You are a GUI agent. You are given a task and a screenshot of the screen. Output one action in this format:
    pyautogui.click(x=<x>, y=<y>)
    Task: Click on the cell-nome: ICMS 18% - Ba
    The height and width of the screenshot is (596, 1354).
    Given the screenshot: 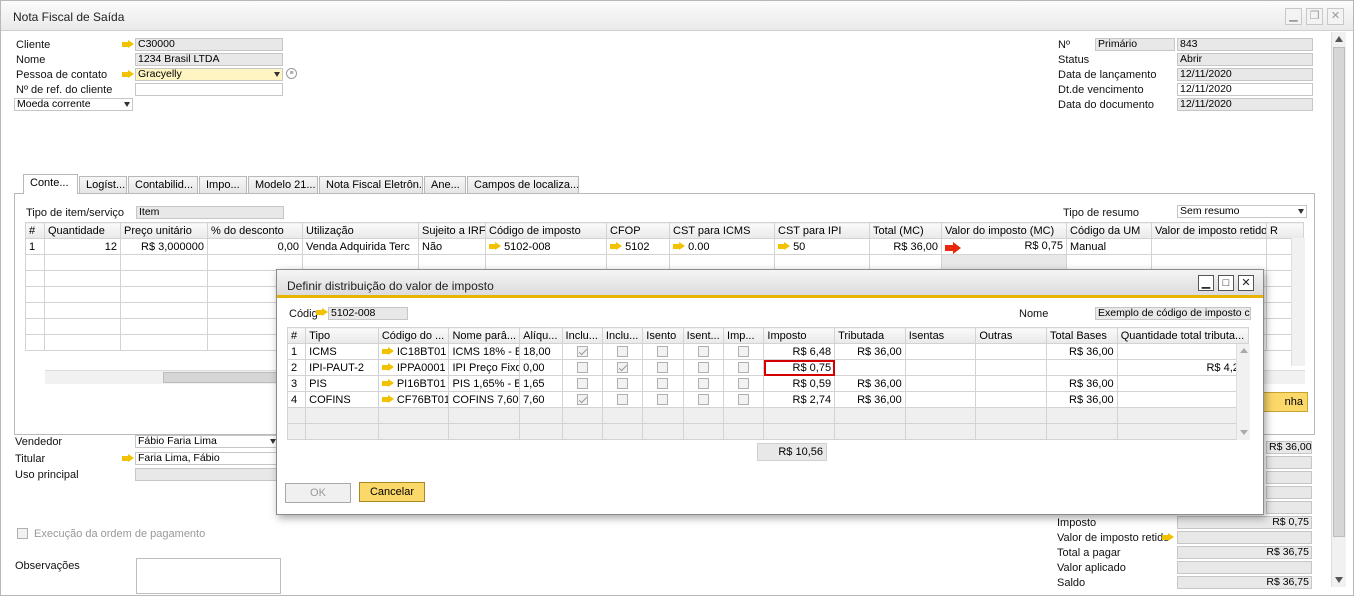 What is the action you would take?
    pyautogui.click(x=484, y=351)
    